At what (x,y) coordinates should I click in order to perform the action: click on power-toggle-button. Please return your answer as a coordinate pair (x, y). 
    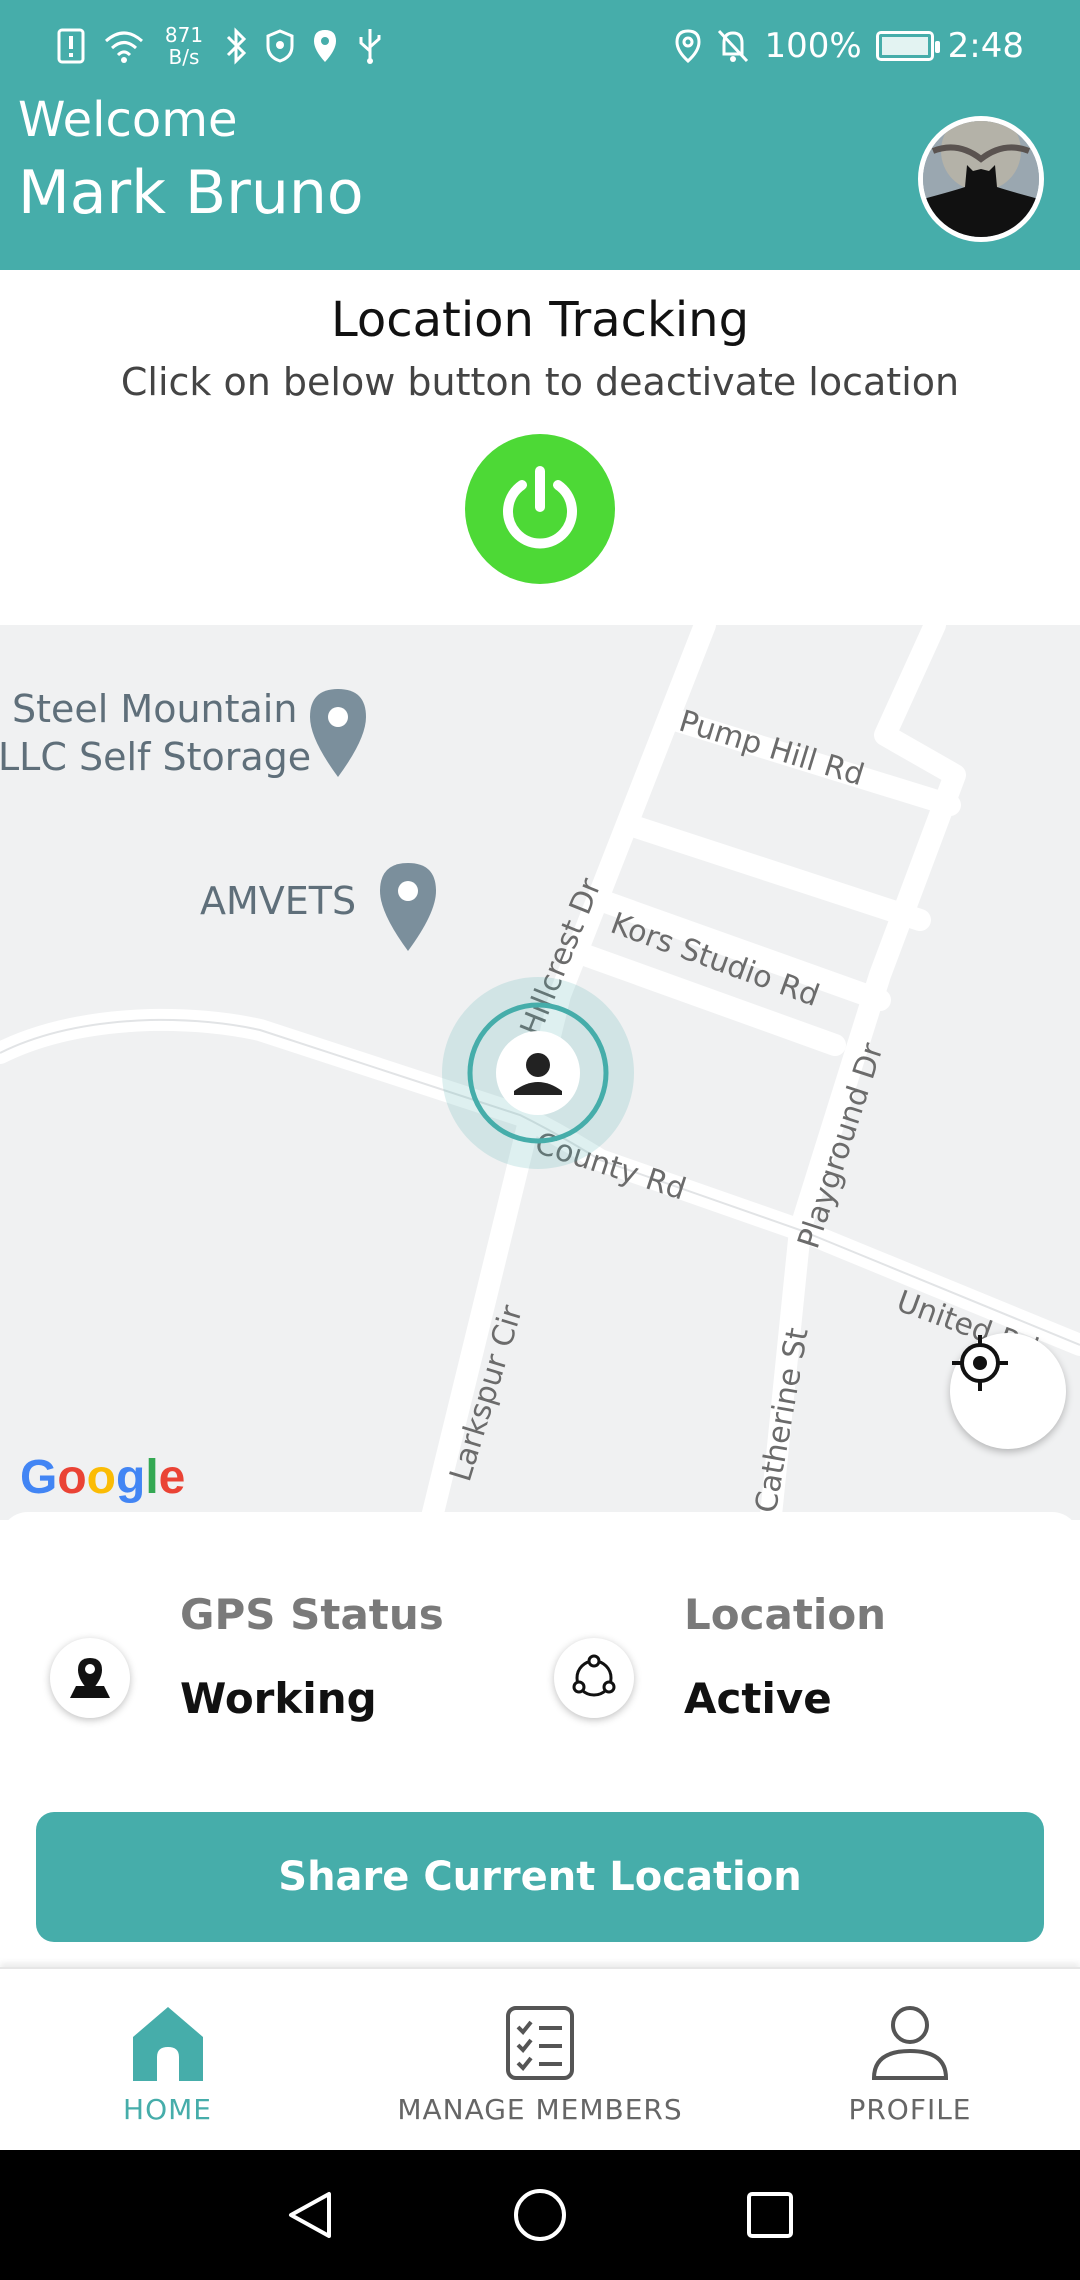
    Looking at the image, I should click on (540, 509).